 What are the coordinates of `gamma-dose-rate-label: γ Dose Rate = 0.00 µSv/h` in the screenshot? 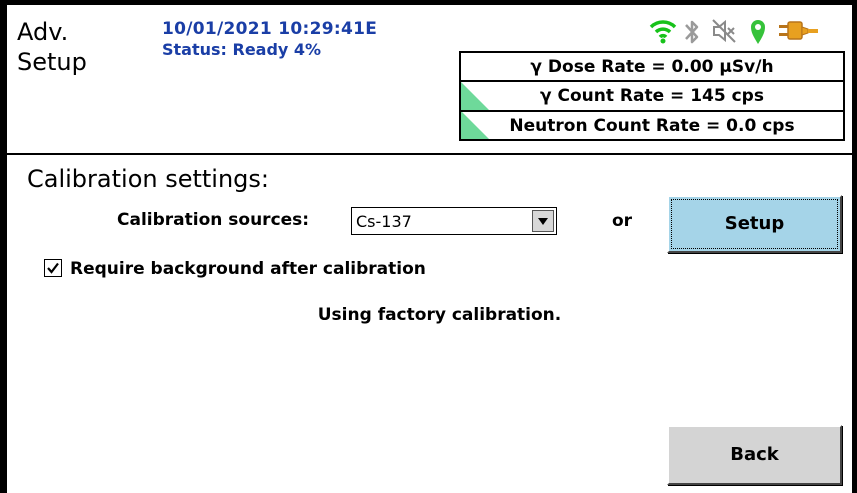 It's located at (652, 67).